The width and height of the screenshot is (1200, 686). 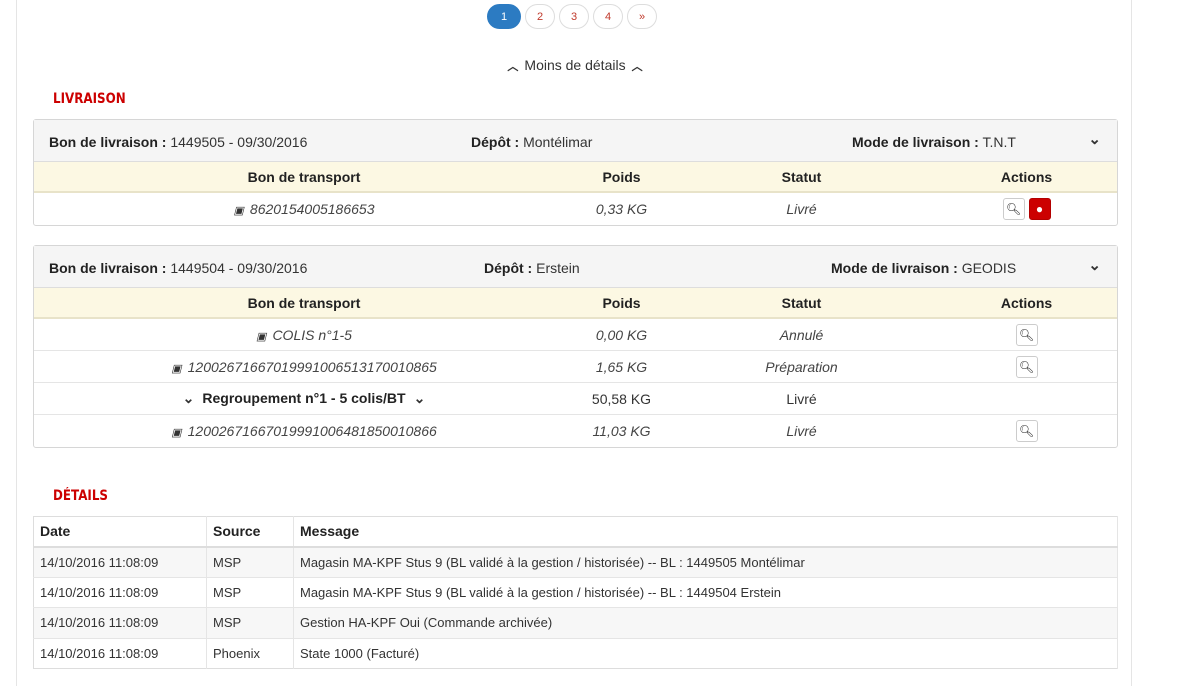 I want to click on next-page-button: », so click(x=642, y=16).